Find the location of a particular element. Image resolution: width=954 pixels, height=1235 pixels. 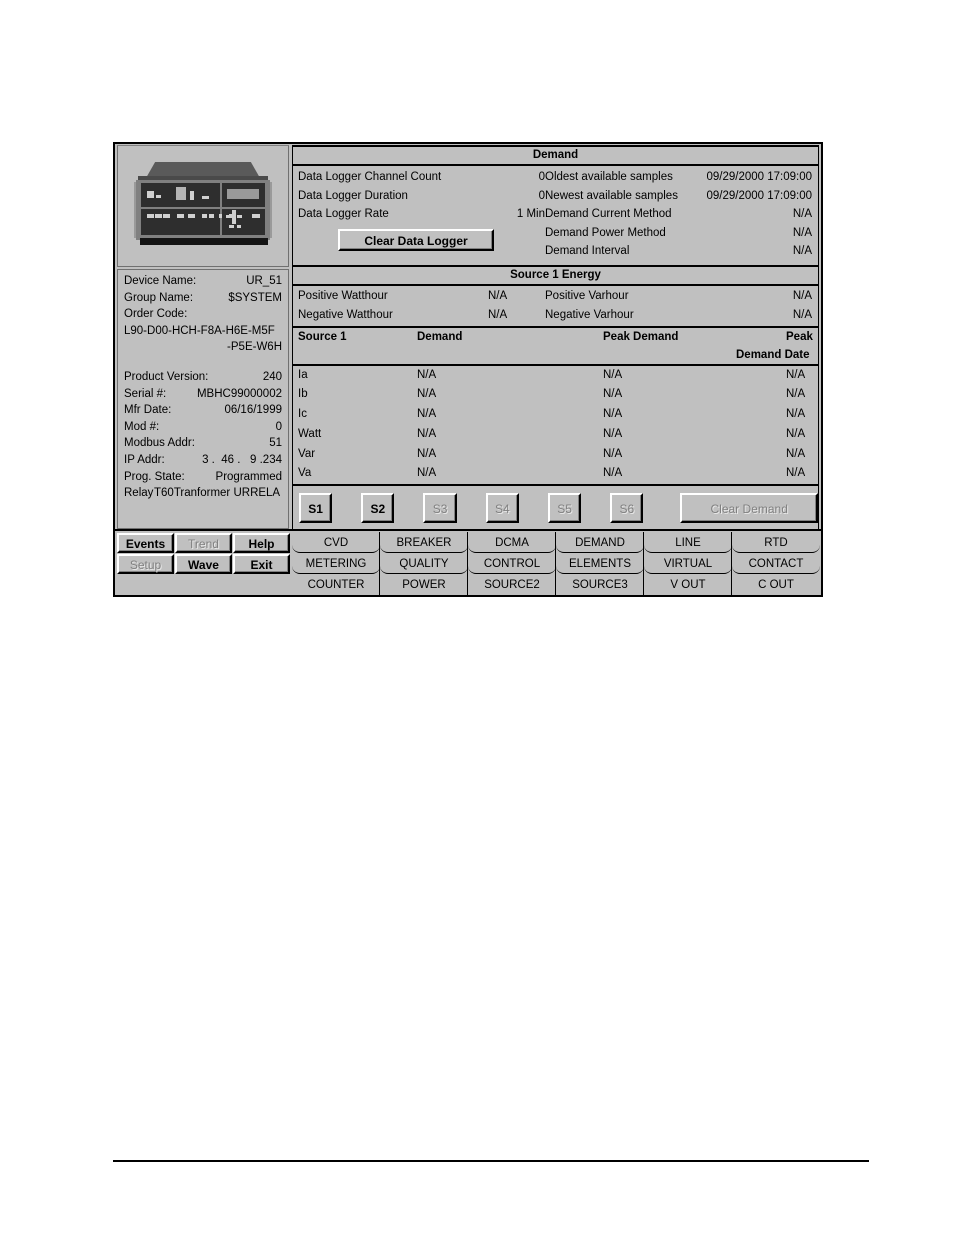

tab-virtual: VIRTUAL is located at coordinates (688, 563).